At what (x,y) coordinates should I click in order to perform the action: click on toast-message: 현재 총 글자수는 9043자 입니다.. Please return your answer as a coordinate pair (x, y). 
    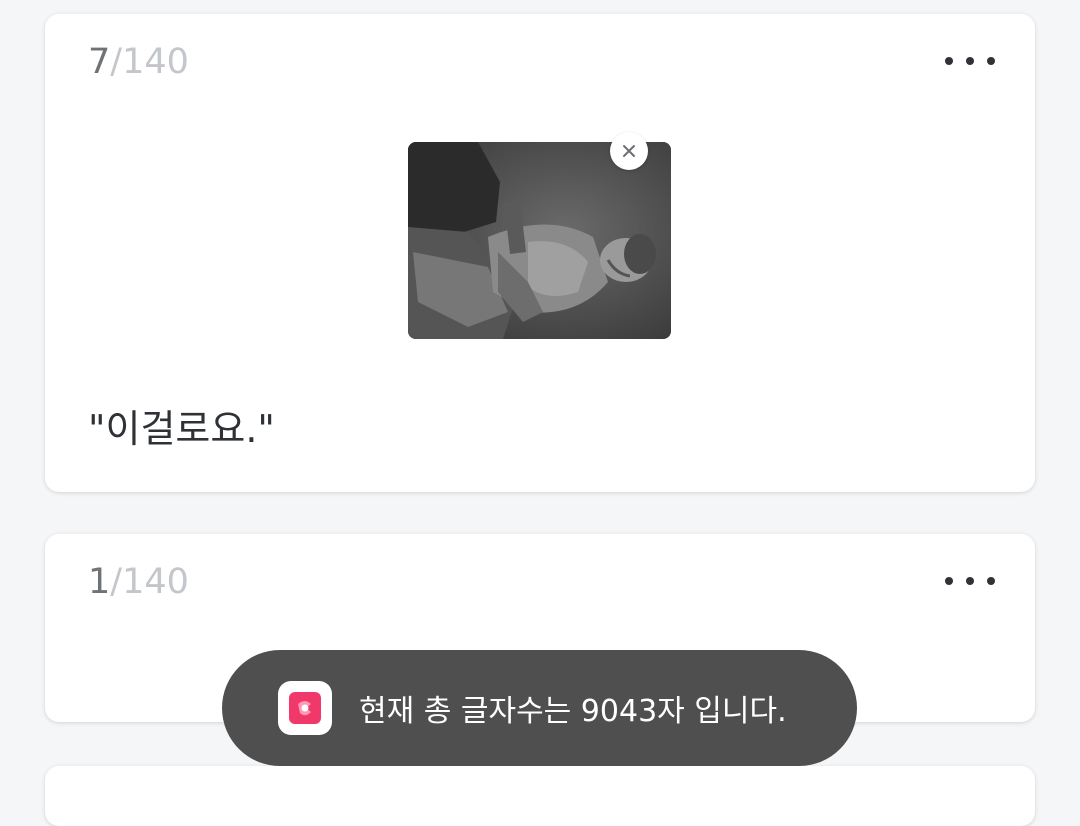
    Looking at the image, I should click on (573, 711).